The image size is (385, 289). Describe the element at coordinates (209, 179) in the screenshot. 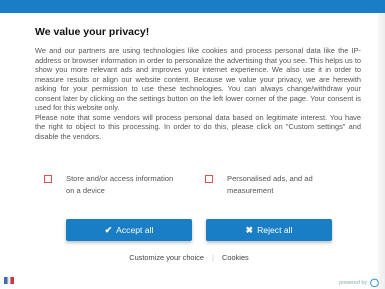

I see `personalised-ads-checkbox` at that location.